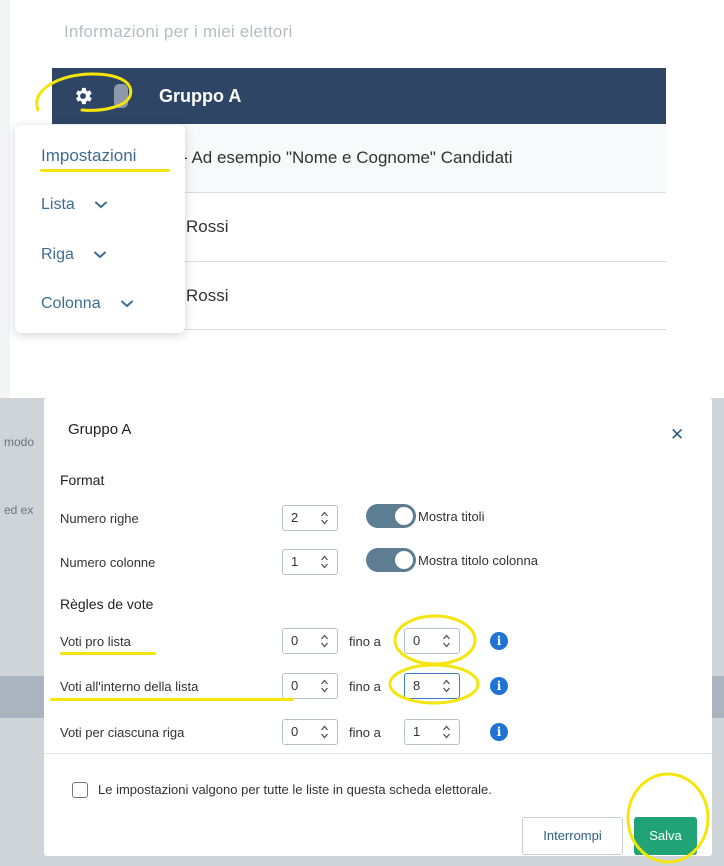 This screenshot has width=724, height=866. Describe the element at coordinates (310, 518) in the screenshot. I see `rows-stepper: 2` at that location.